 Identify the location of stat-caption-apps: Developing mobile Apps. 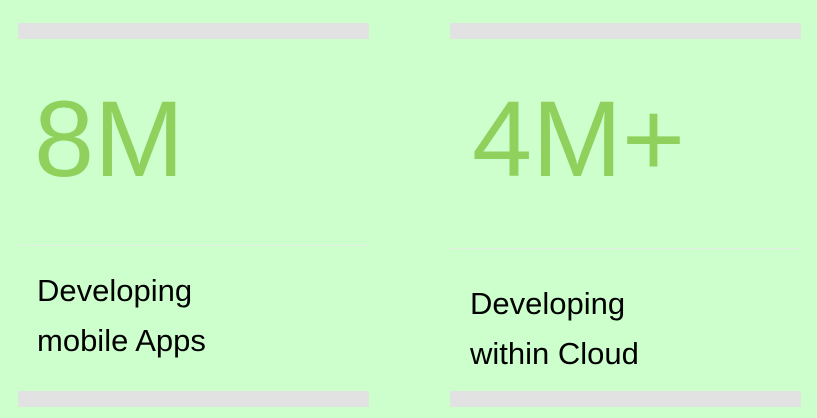
(121, 316).